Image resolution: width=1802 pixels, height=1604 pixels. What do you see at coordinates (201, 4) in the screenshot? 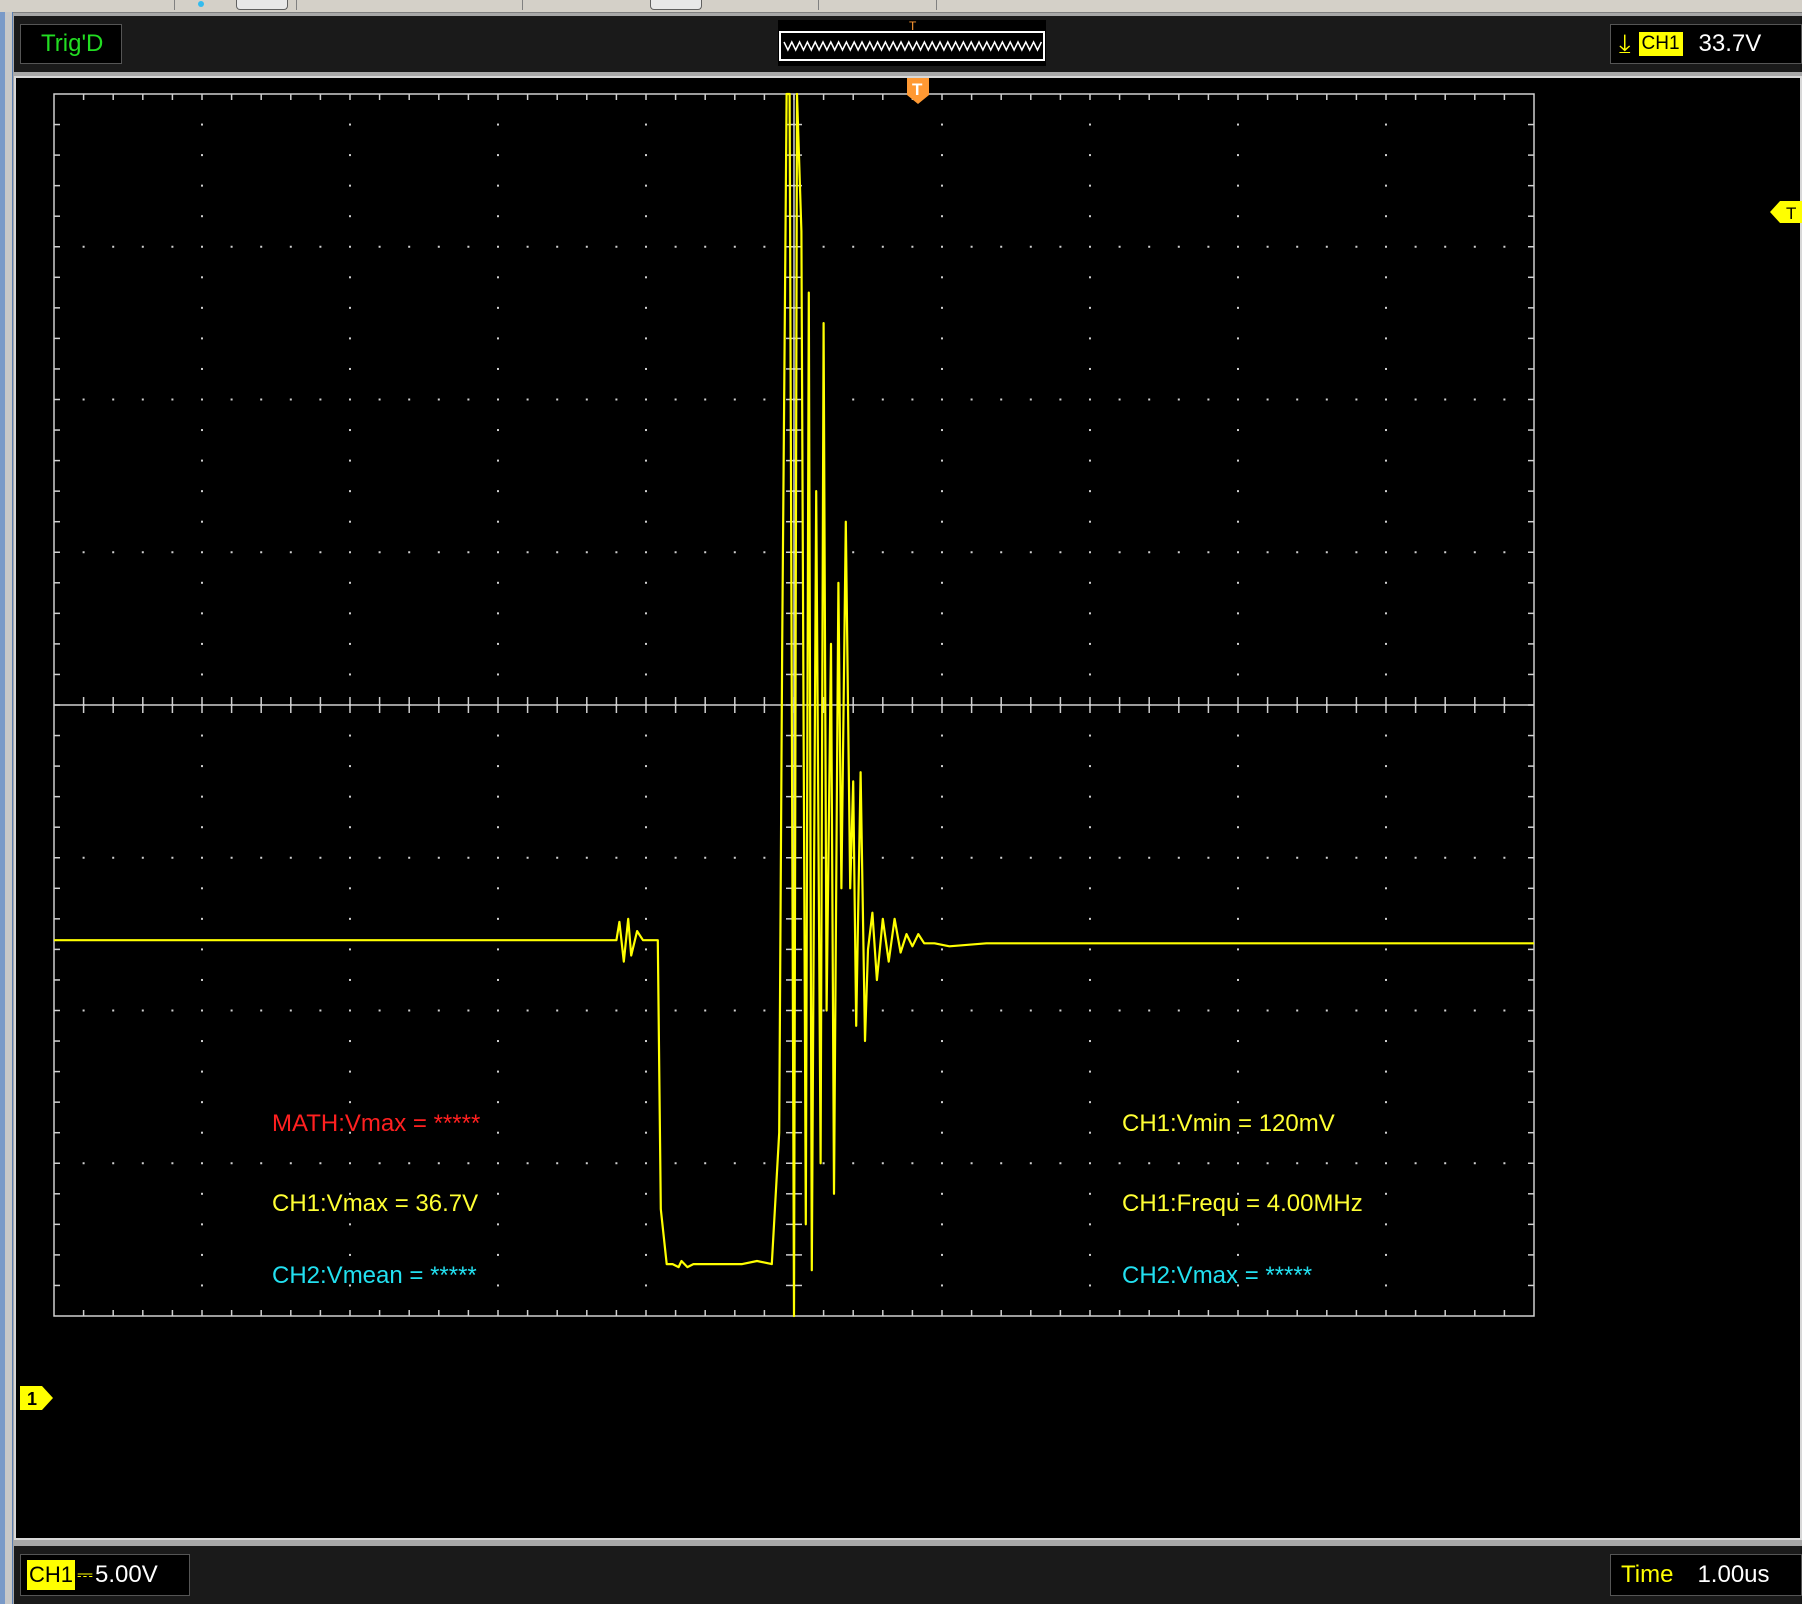
I see `status-indicator-icon` at bounding box center [201, 4].